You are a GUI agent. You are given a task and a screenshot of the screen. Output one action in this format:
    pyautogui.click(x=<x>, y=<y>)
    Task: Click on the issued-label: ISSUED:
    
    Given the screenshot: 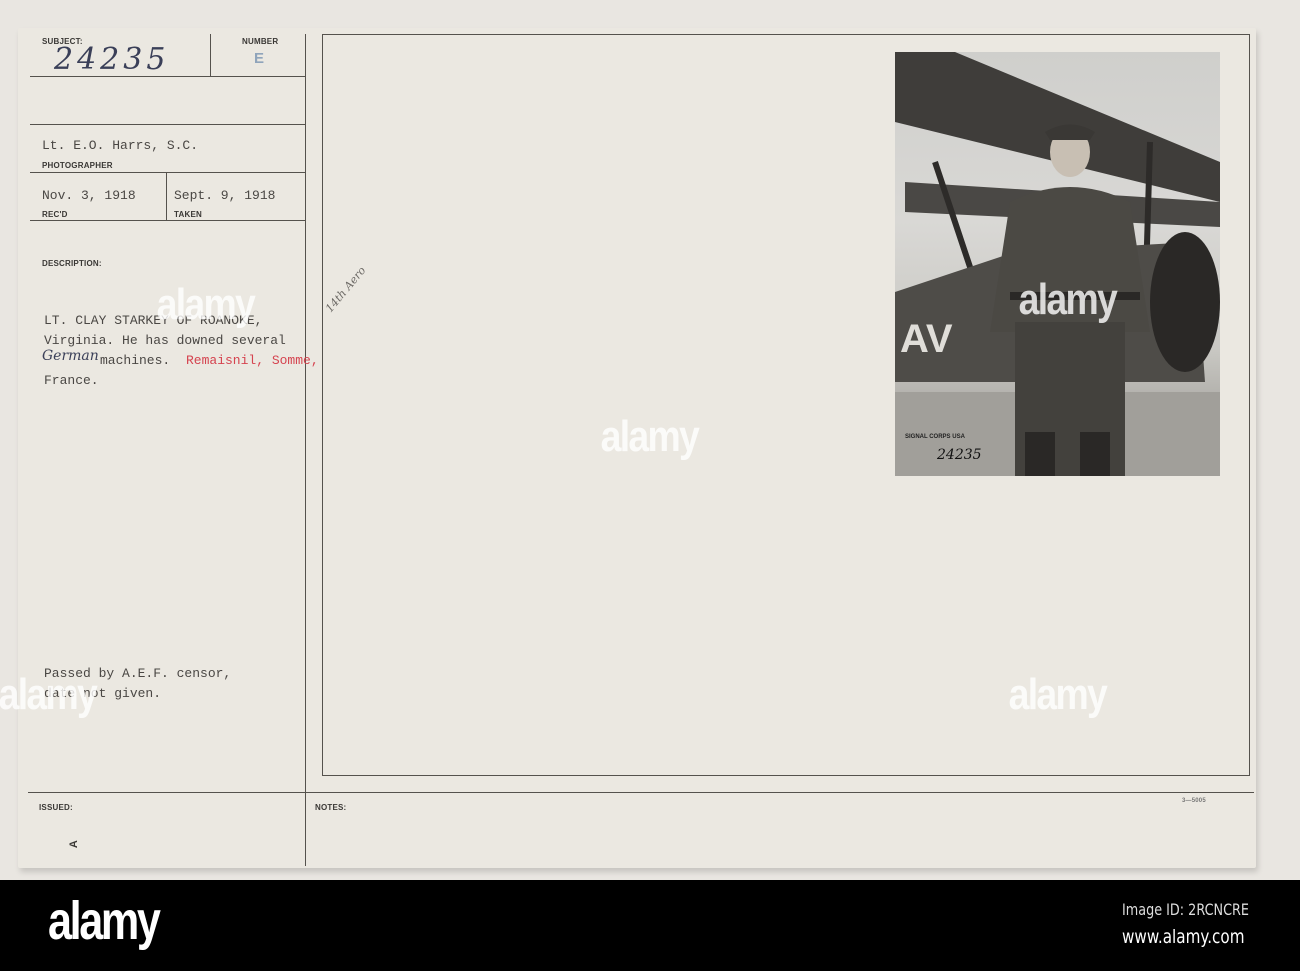 What is the action you would take?
    pyautogui.click(x=56, y=807)
    